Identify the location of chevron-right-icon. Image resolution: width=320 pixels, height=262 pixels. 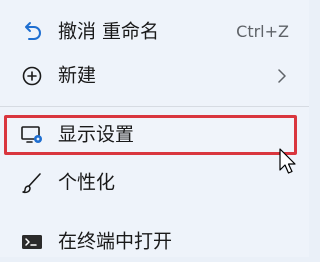
(282, 76).